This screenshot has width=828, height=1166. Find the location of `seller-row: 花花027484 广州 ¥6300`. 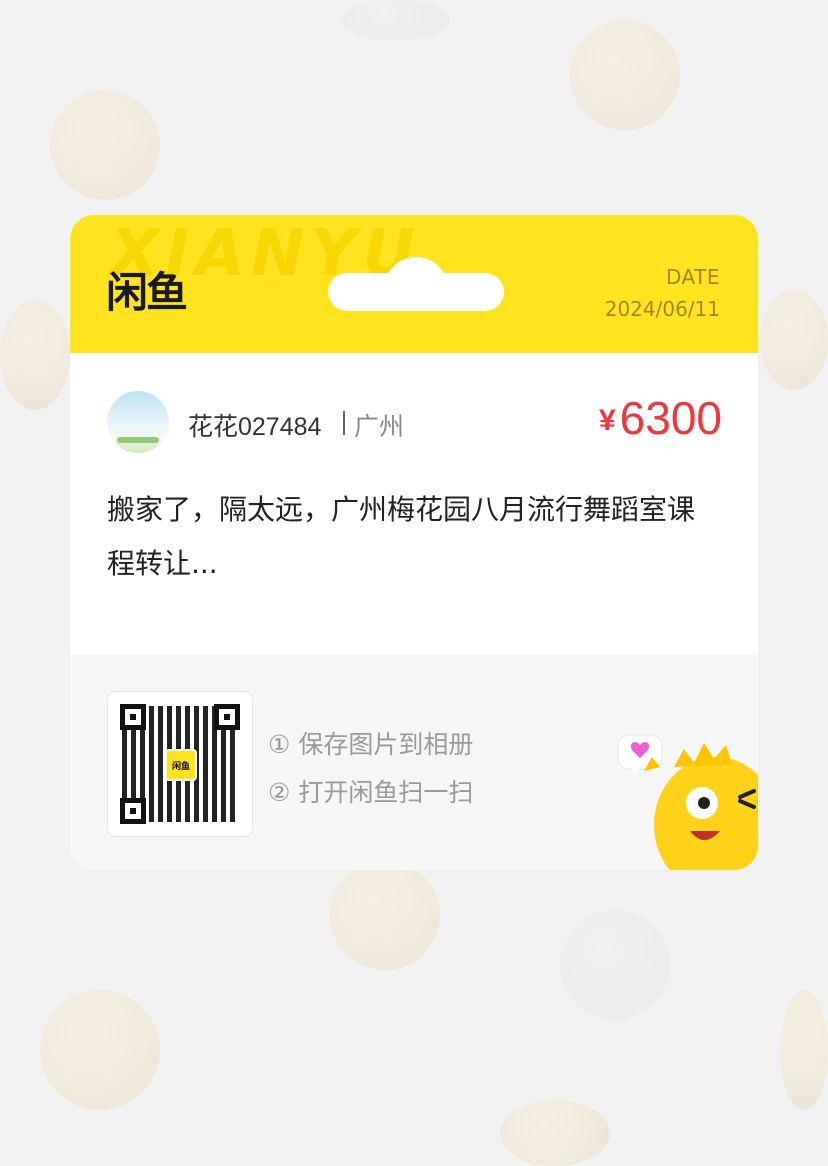

seller-row: 花花027484 广州 ¥6300 is located at coordinates (414, 424).